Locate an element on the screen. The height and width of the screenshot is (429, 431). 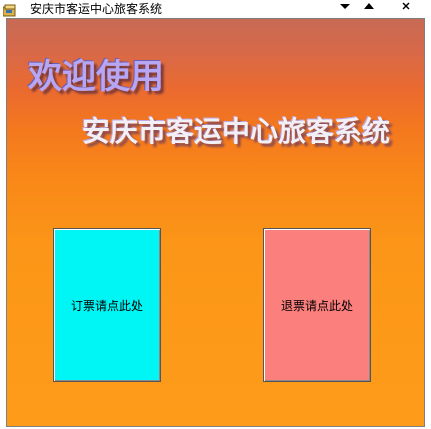
system-name-heading: 安庆市客运中心旅客系统 is located at coordinates (236, 131).